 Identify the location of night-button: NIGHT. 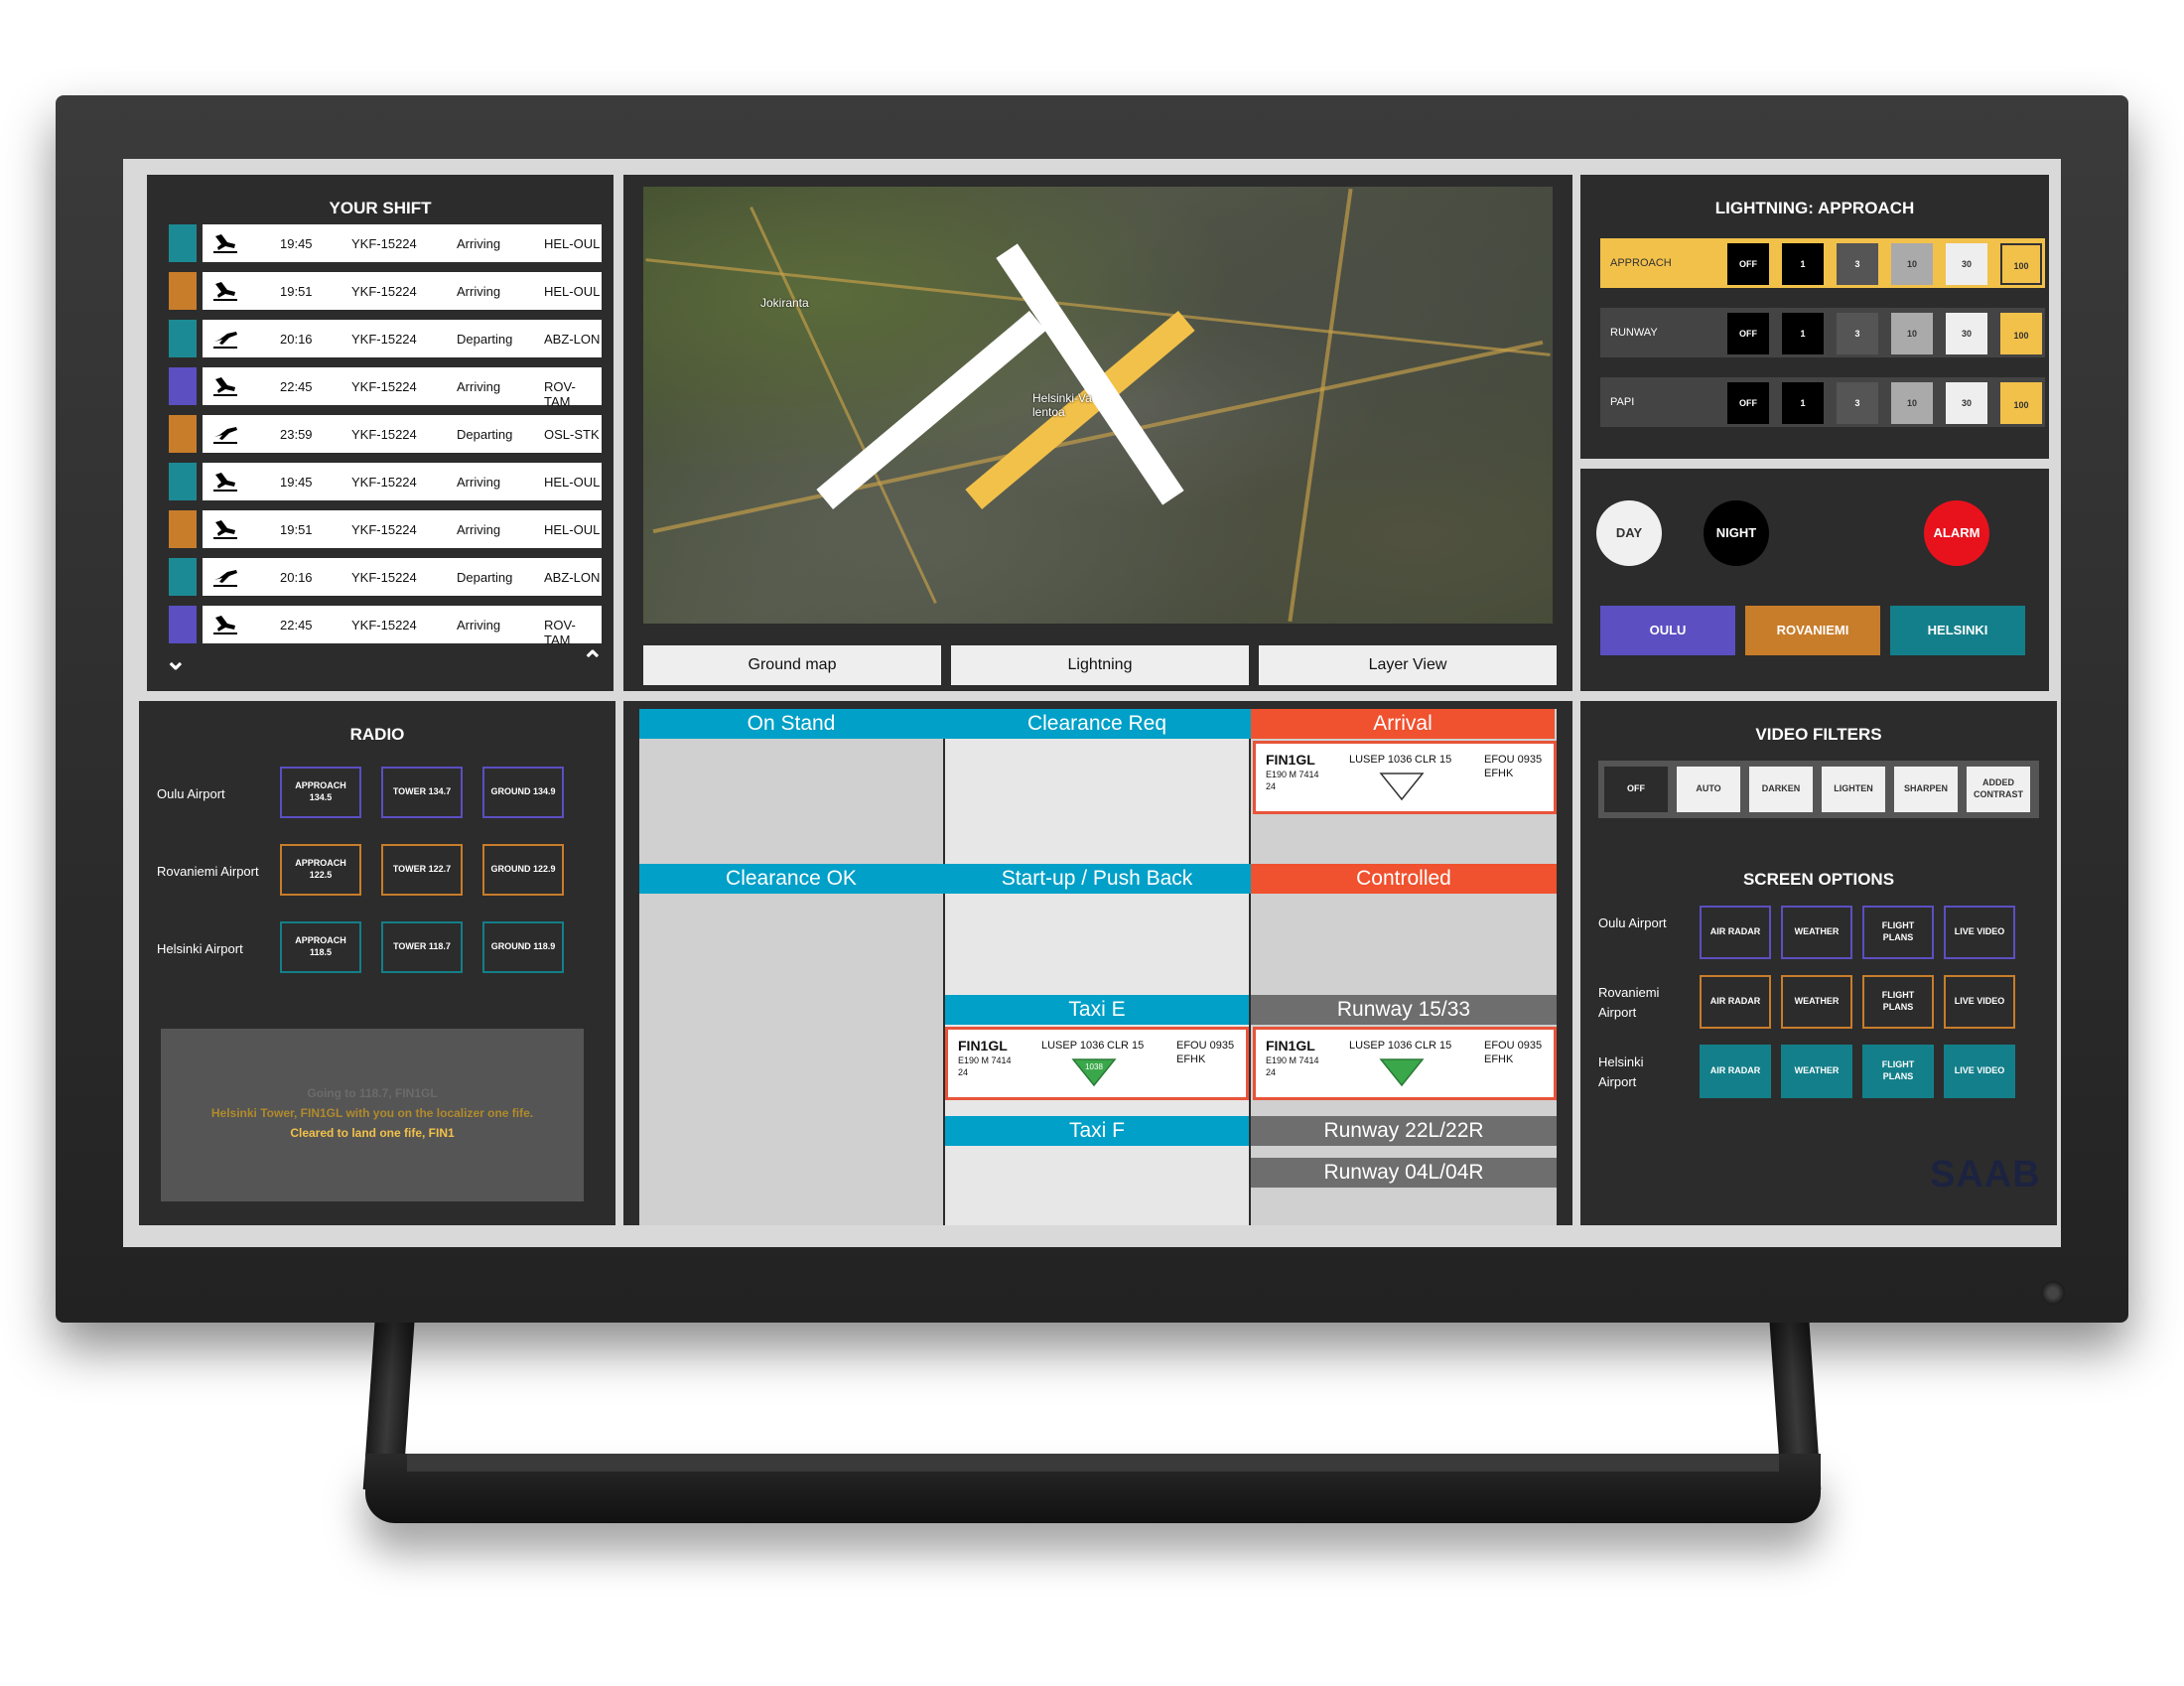
(1736, 533).